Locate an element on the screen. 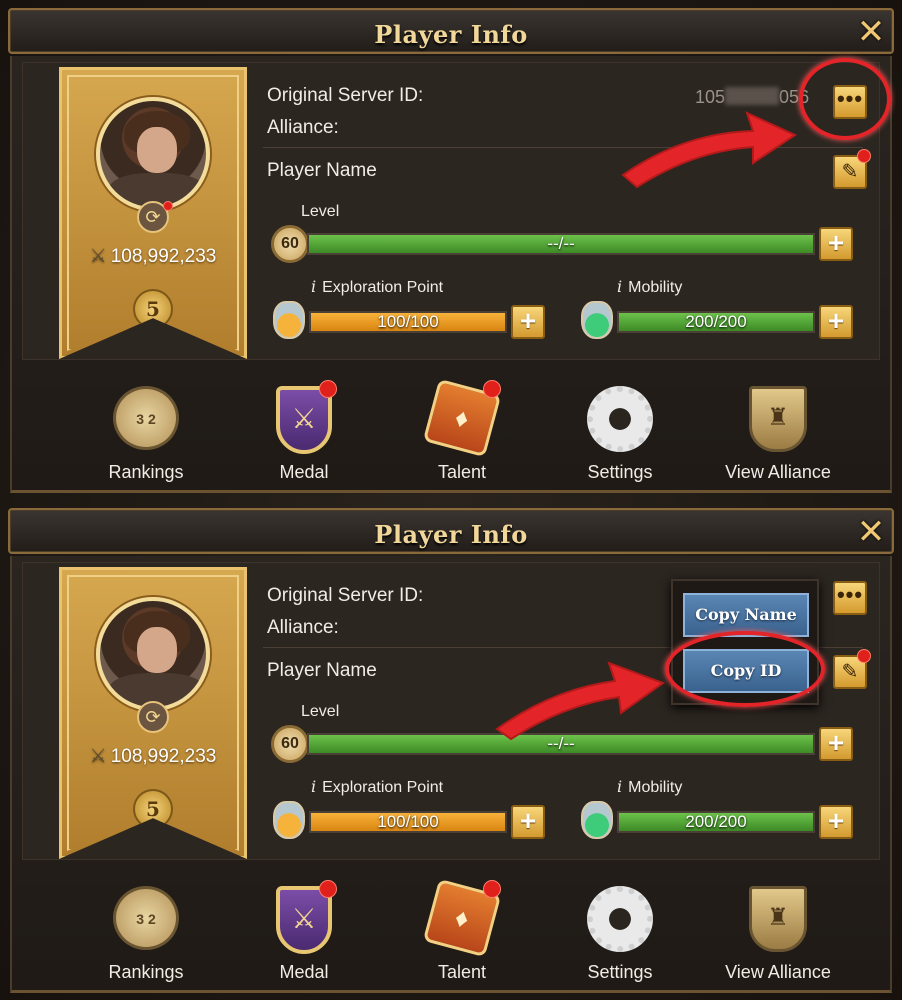 This screenshot has height=1000, width=902. exploration-label: Exploration Point is located at coordinates (383, 787).